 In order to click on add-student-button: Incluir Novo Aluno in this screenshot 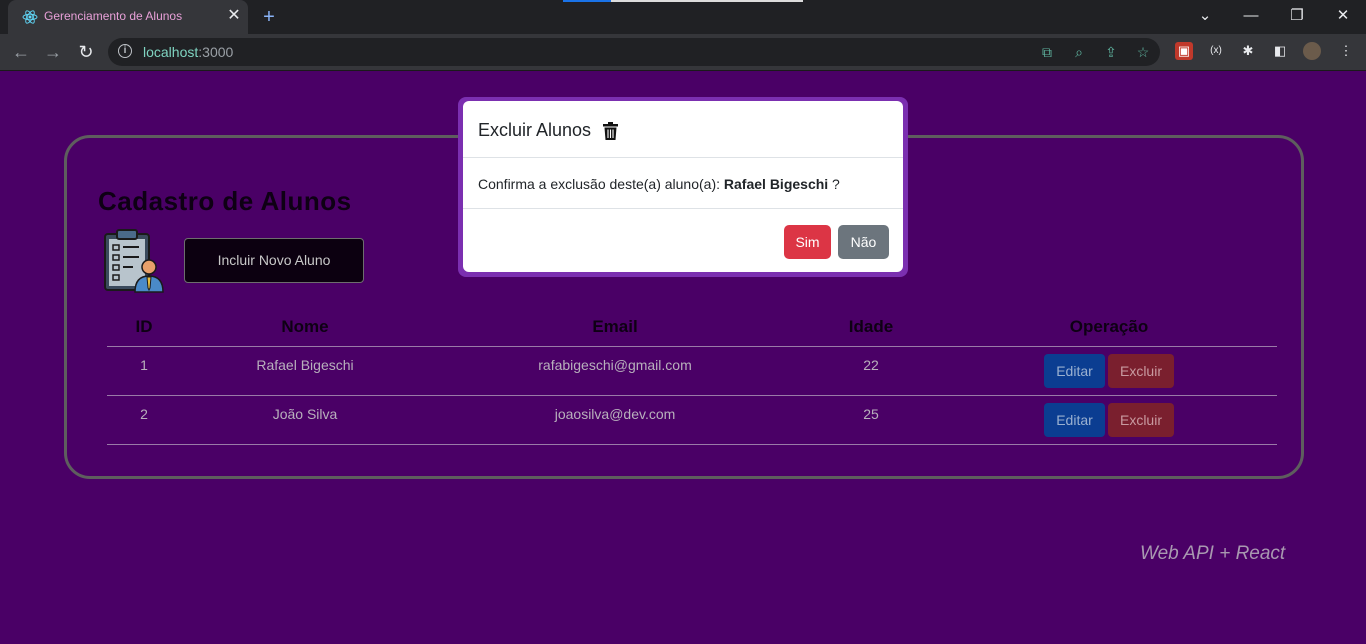, I will do `click(274, 260)`.